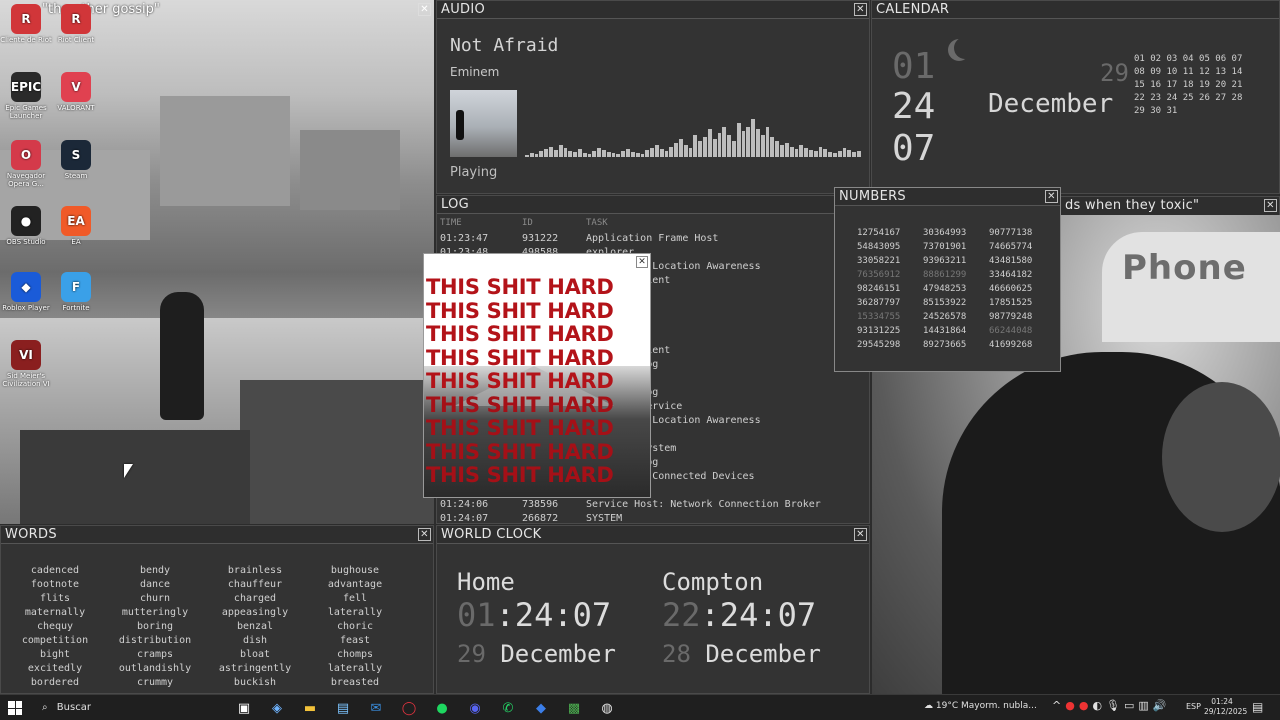  Describe the element at coordinates (1143, 705) in the screenshot. I see `network-icon: ▥` at that location.